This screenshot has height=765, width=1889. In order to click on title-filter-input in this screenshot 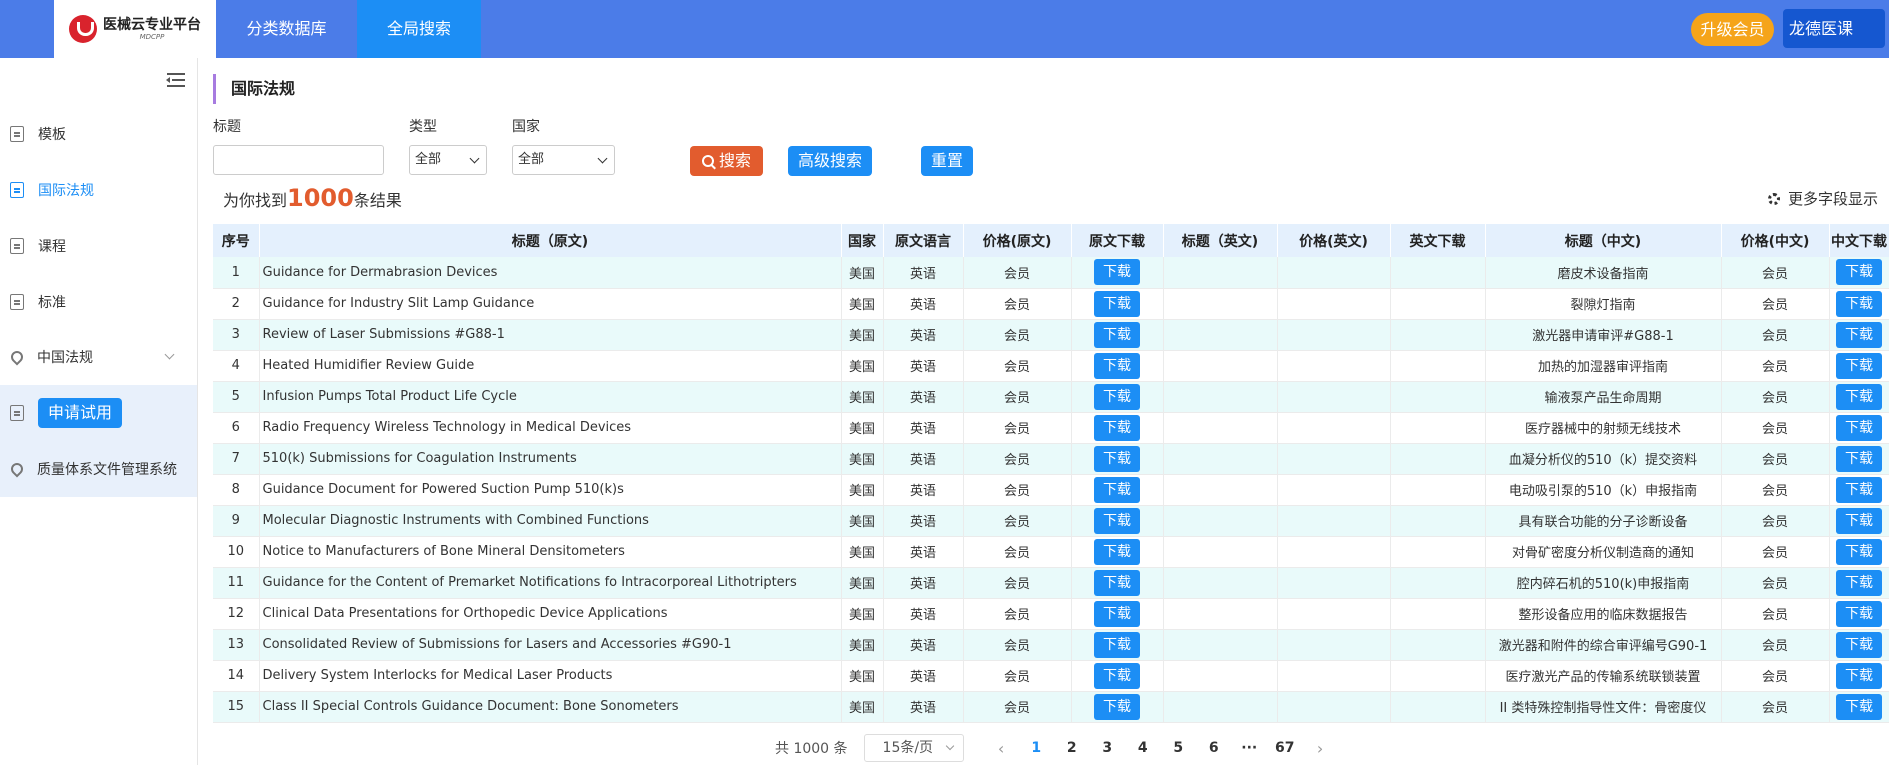, I will do `click(298, 160)`.